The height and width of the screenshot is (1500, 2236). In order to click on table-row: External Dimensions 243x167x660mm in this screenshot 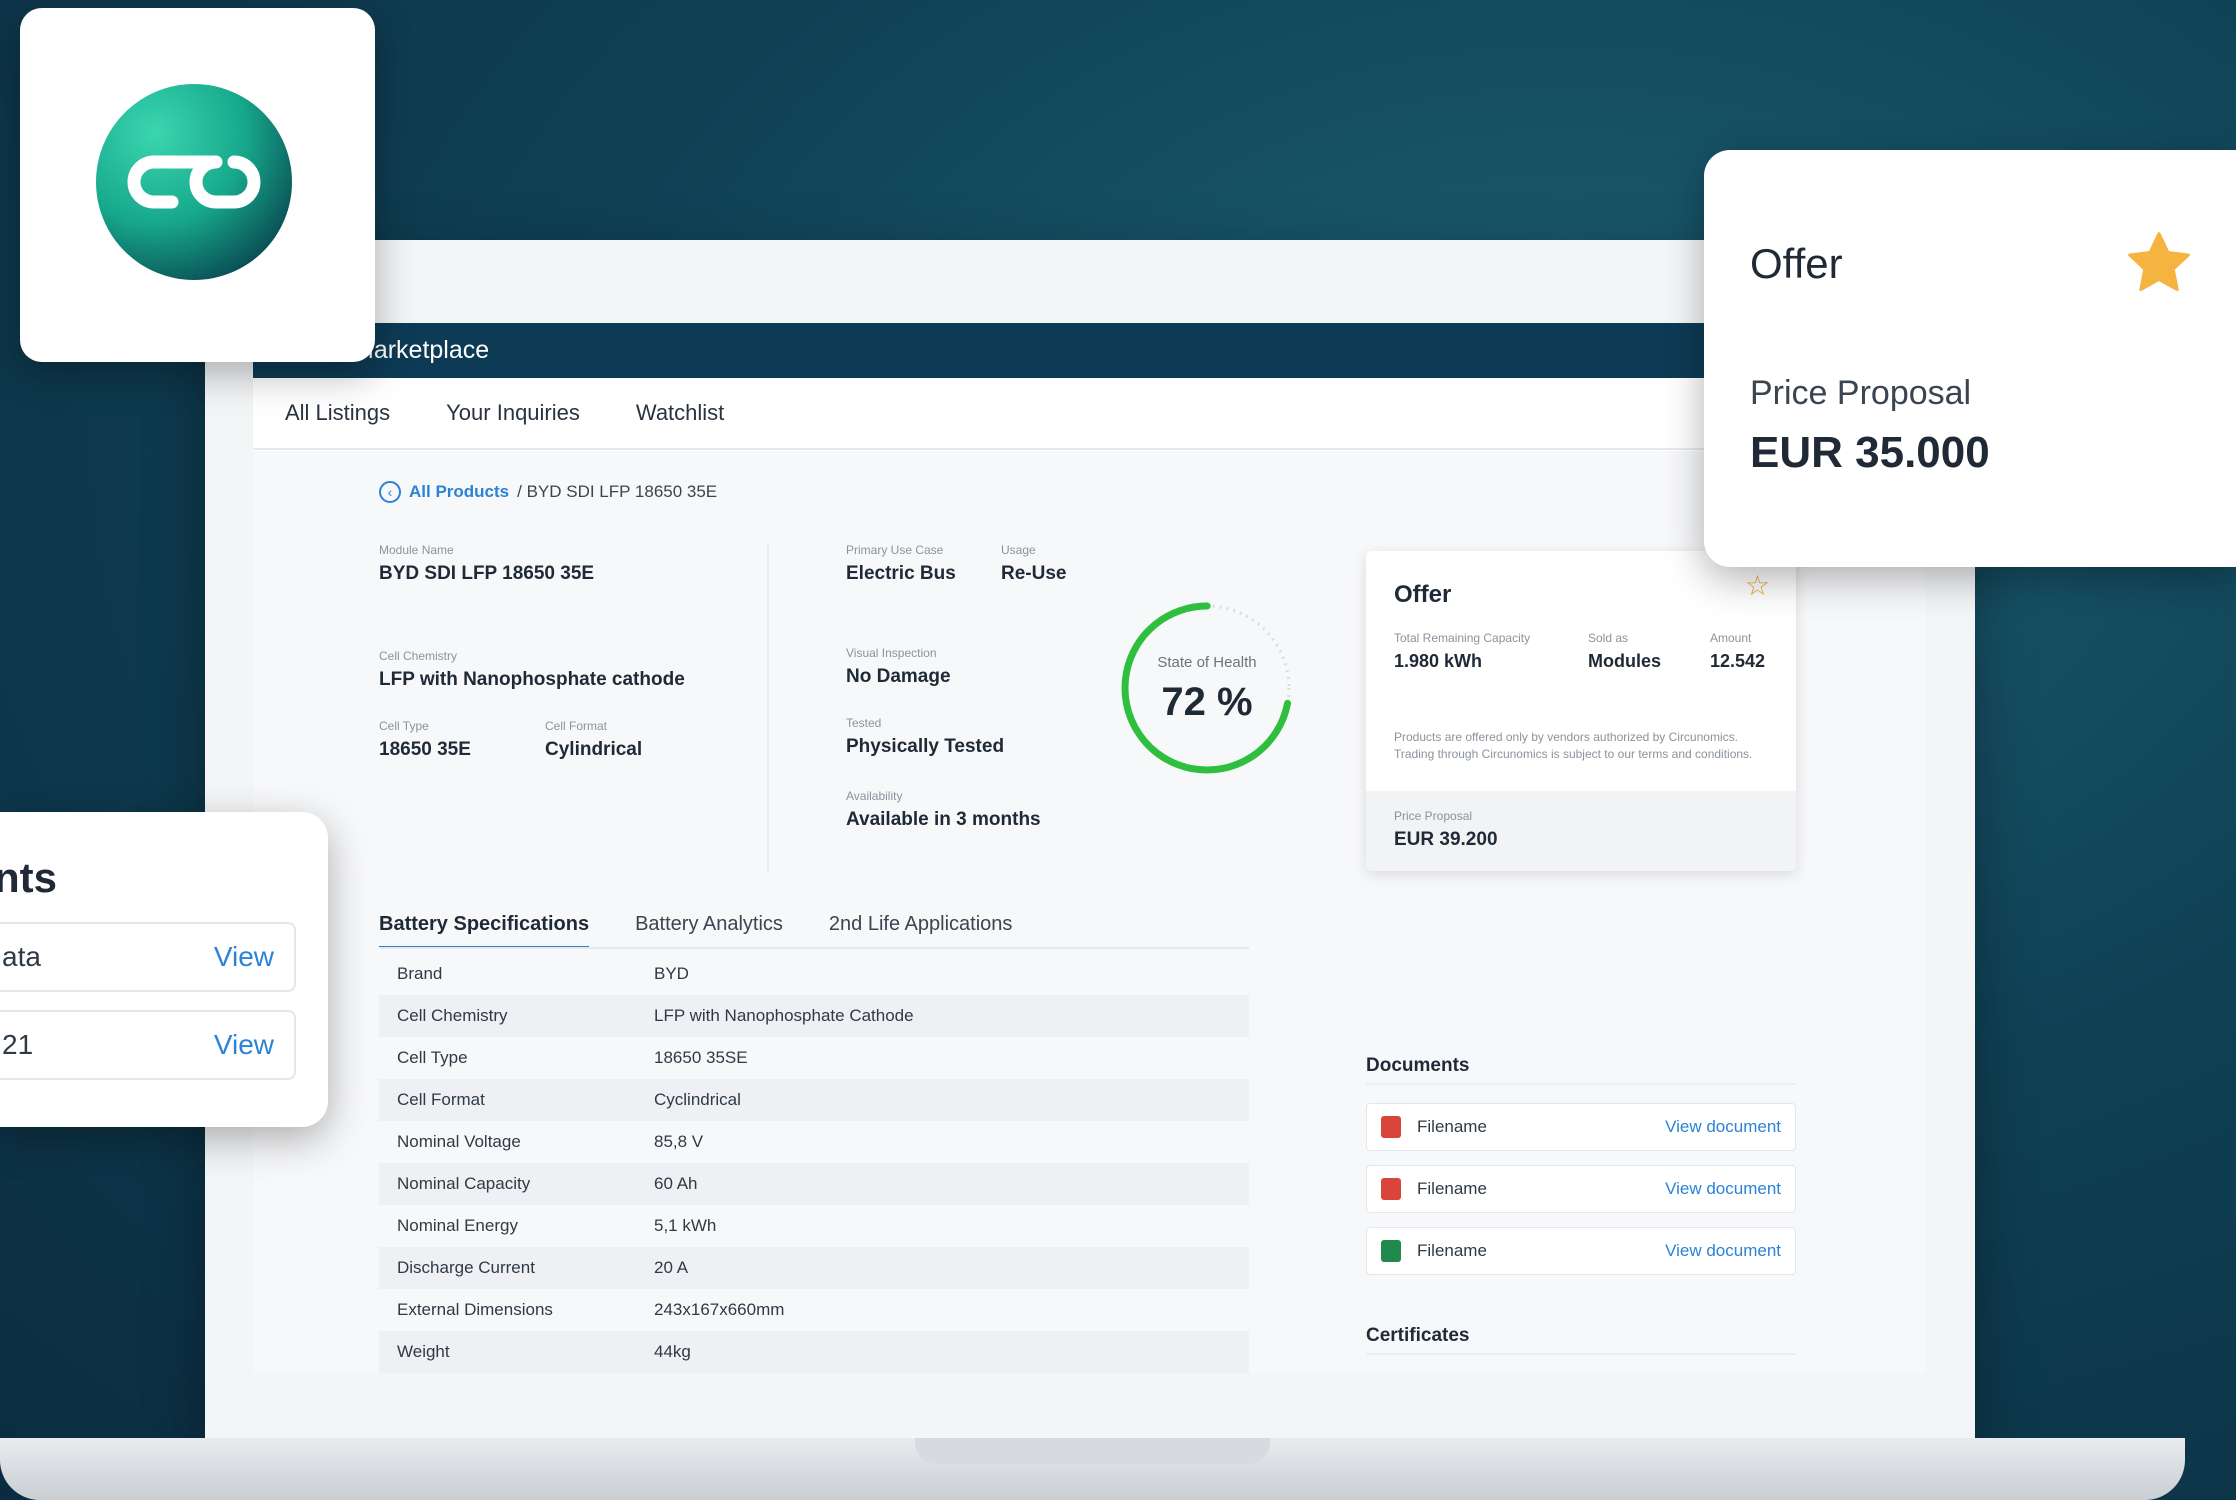, I will do `click(814, 1310)`.